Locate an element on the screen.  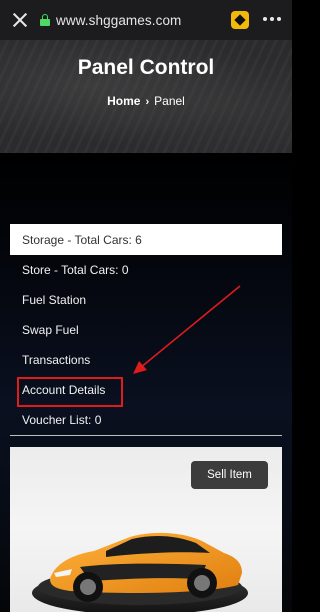
breadcrumb: Home › Panel is located at coordinates (146, 101).